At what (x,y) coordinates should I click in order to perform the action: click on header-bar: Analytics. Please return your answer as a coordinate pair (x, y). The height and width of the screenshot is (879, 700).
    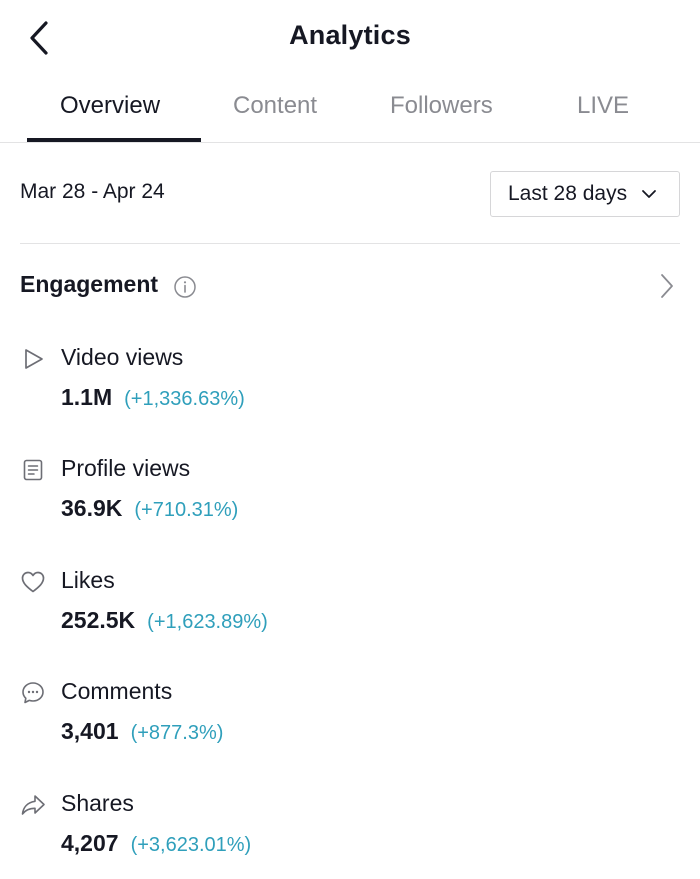
    Looking at the image, I should click on (350, 37).